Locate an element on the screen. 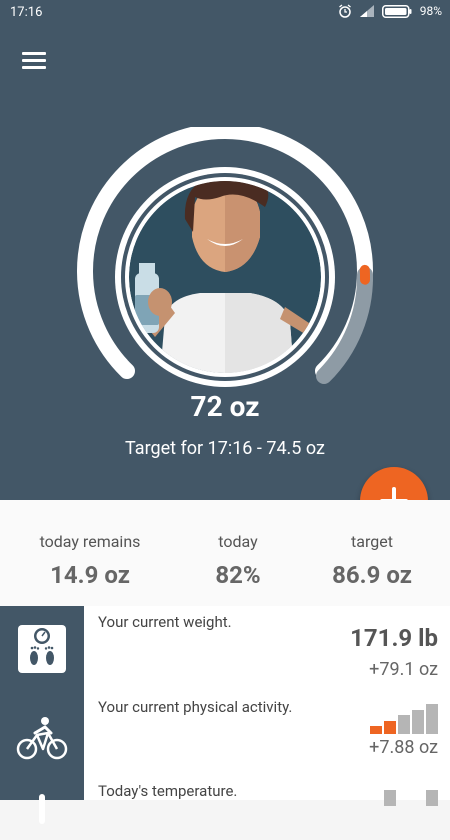 The height and width of the screenshot is (840, 450). stat-remaining: today remains 14.9 oz is located at coordinates (90, 560).